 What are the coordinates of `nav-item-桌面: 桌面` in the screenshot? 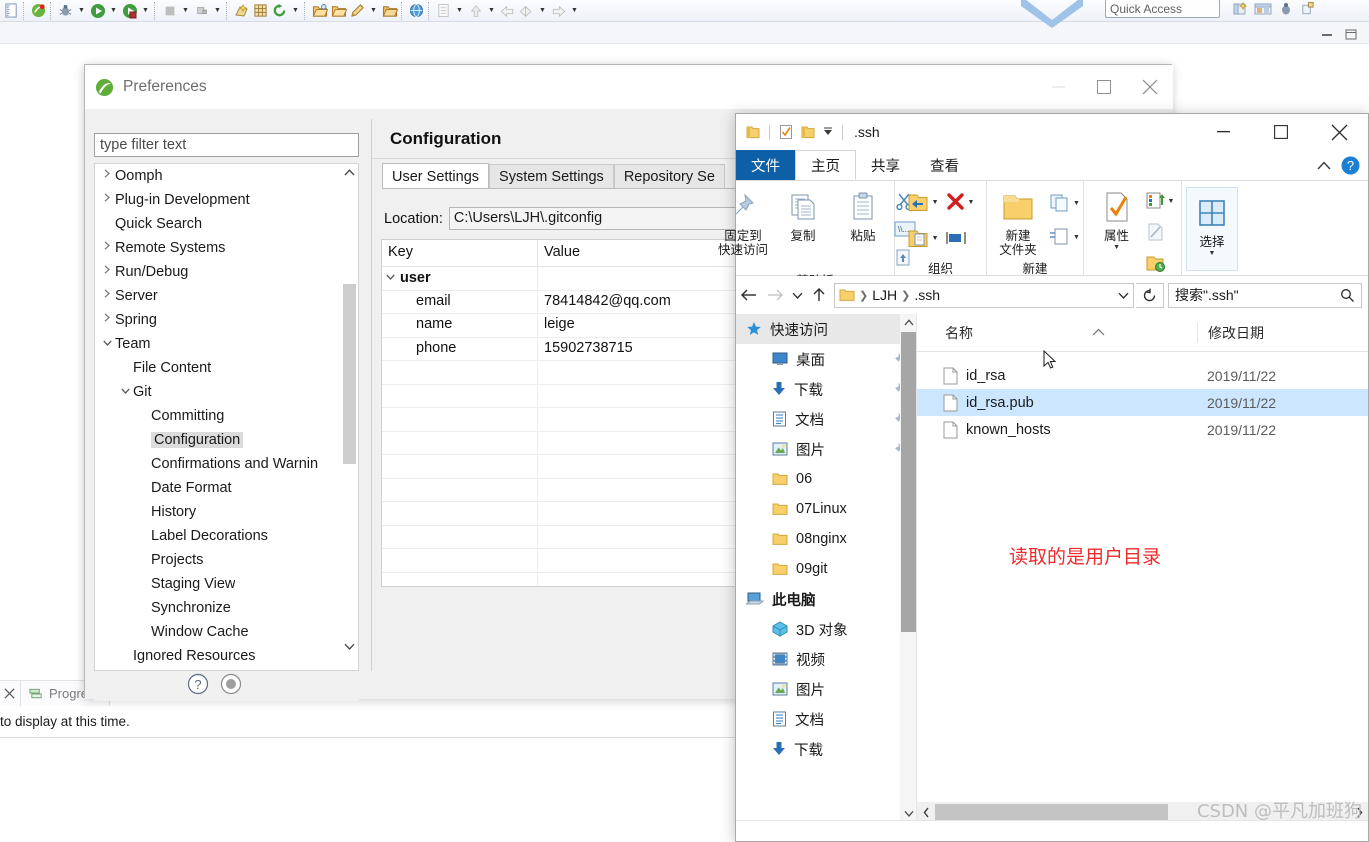 It's located at (826, 359).